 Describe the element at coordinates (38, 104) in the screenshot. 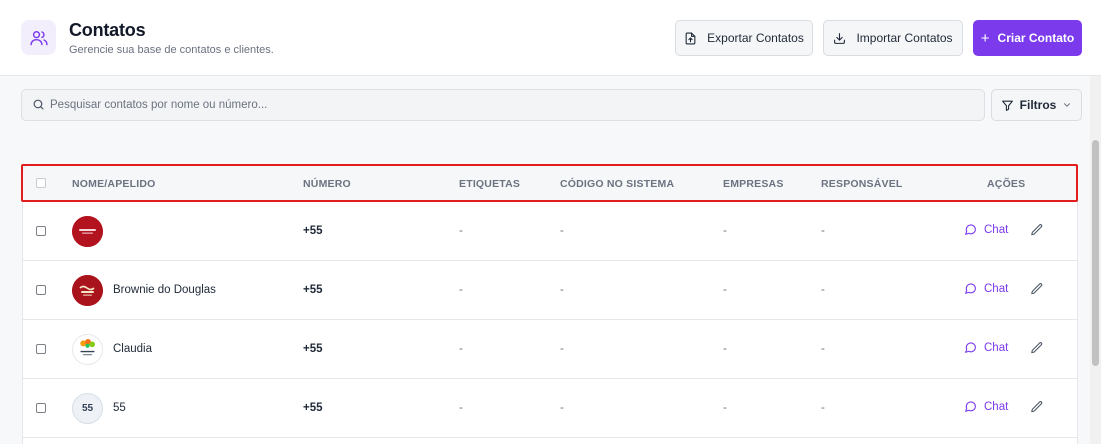

I see `search-icon` at that location.